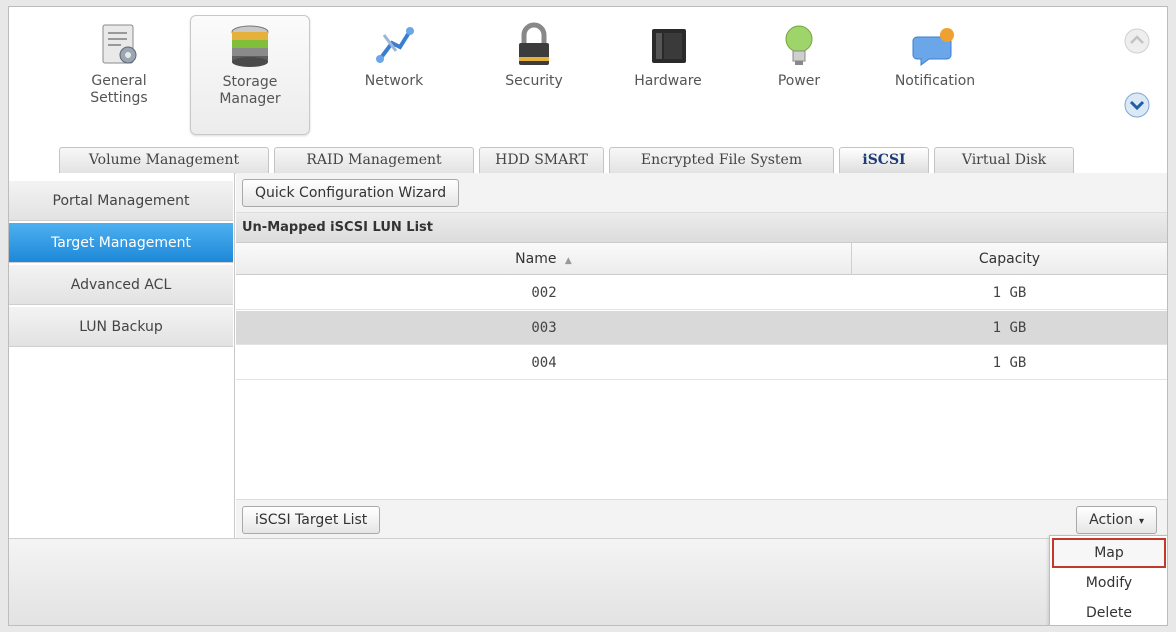 The image size is (1176, 632). Describe the element at coordinates (701, 293) in the screenshot. I see `table-row: 002 1 GB` at that location.